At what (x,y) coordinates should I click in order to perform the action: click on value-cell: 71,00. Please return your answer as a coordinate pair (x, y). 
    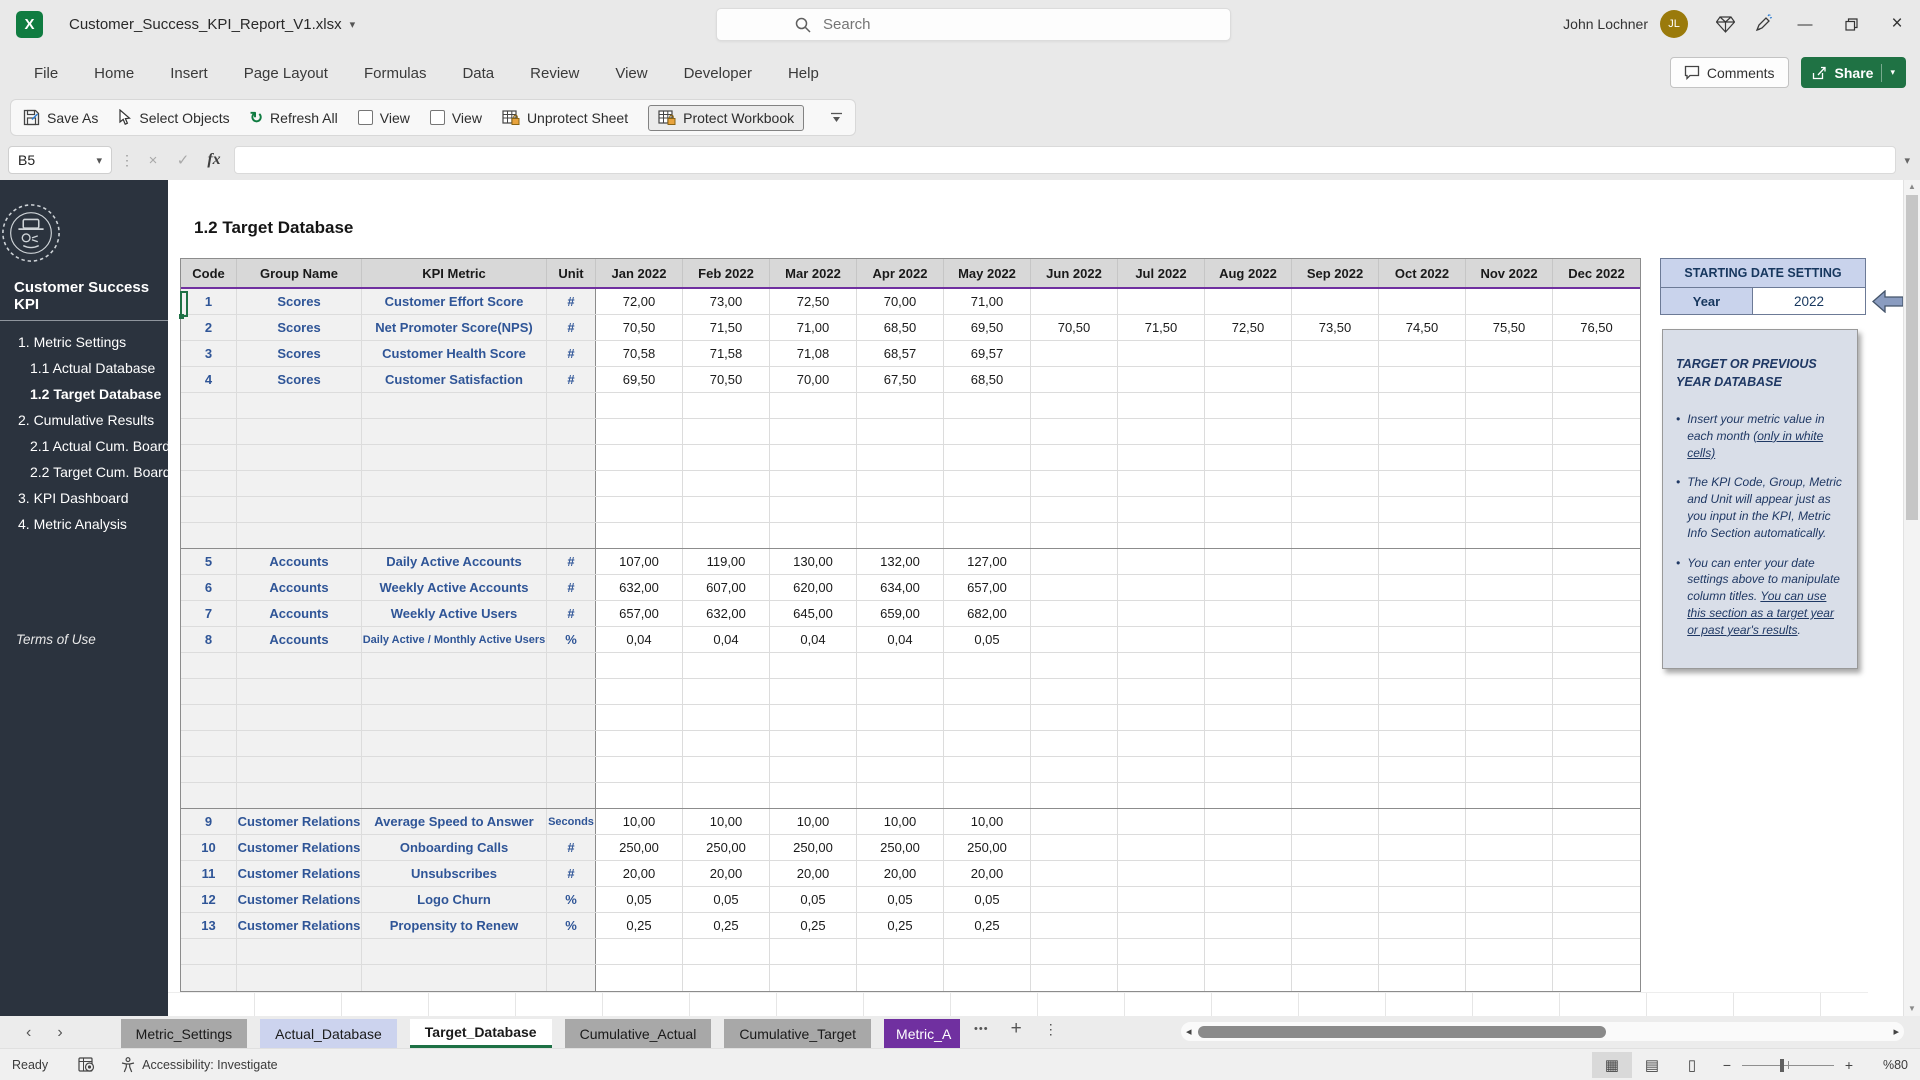
    Looking at the image, I should click on (813, 327).